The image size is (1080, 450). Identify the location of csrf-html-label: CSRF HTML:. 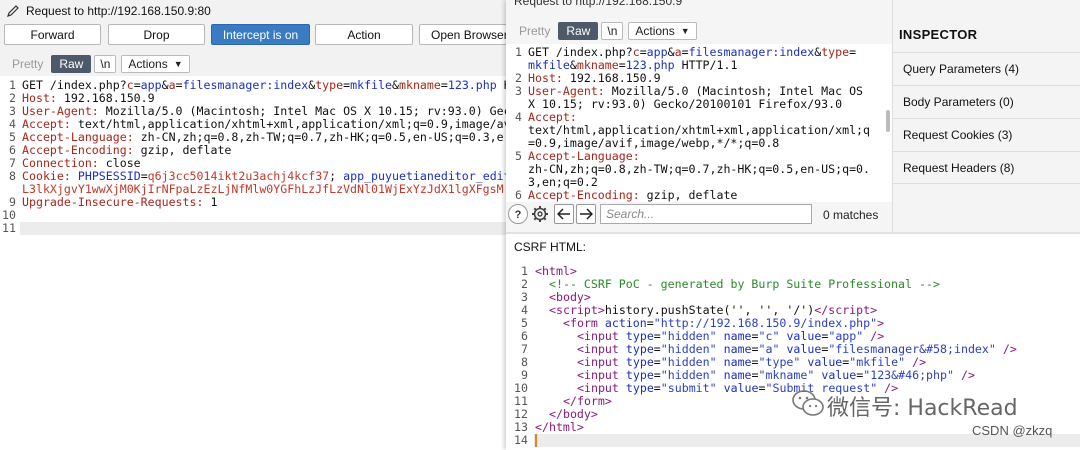
(550, 247).